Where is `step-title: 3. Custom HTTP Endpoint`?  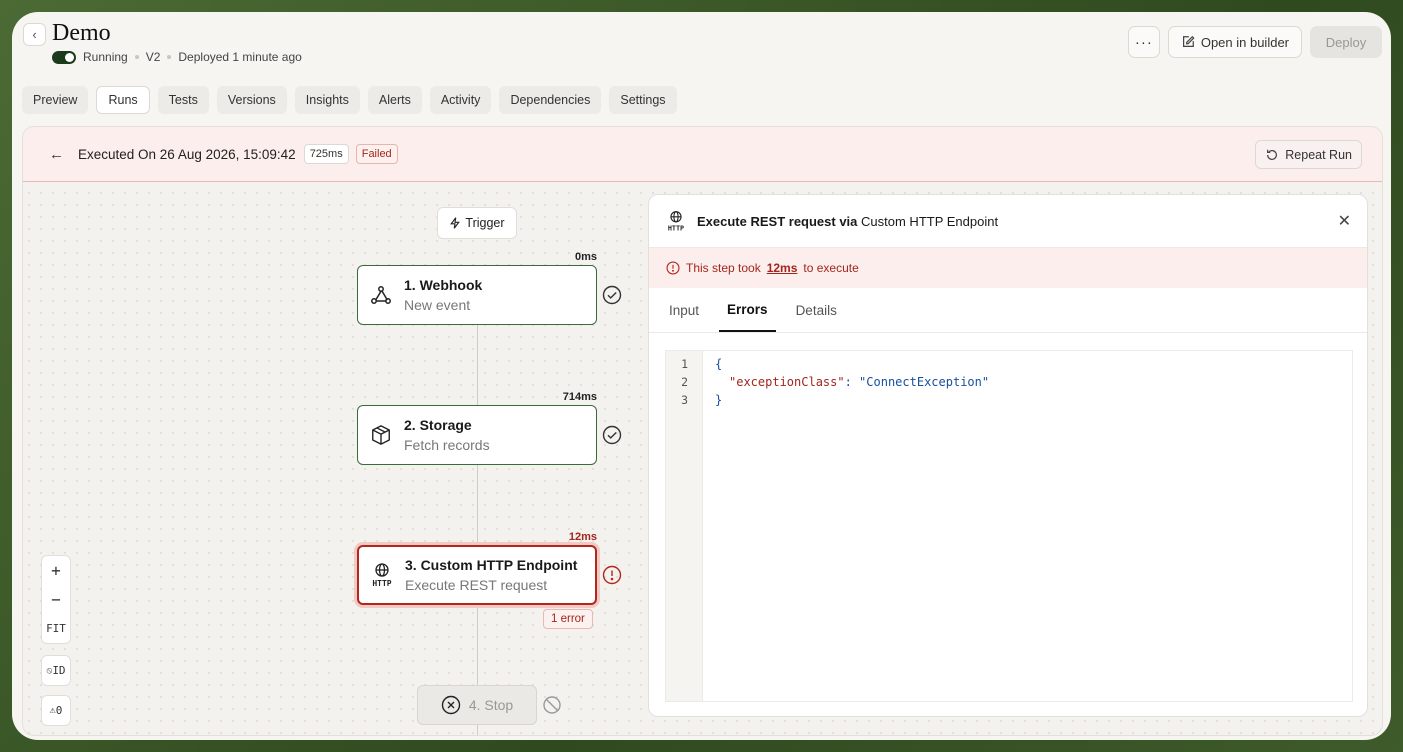 step-title: 3. Custom HTTP Endpoint is located at coordinates (491, 565).